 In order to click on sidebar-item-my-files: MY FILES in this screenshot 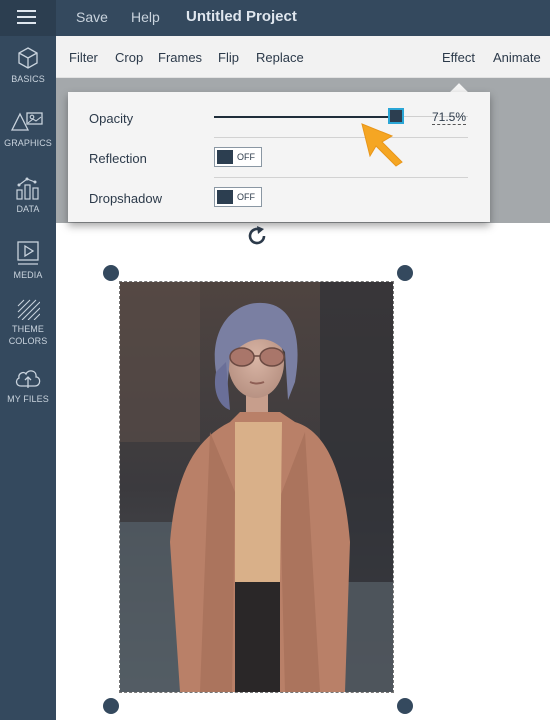, I will do `click(28, 385)`.